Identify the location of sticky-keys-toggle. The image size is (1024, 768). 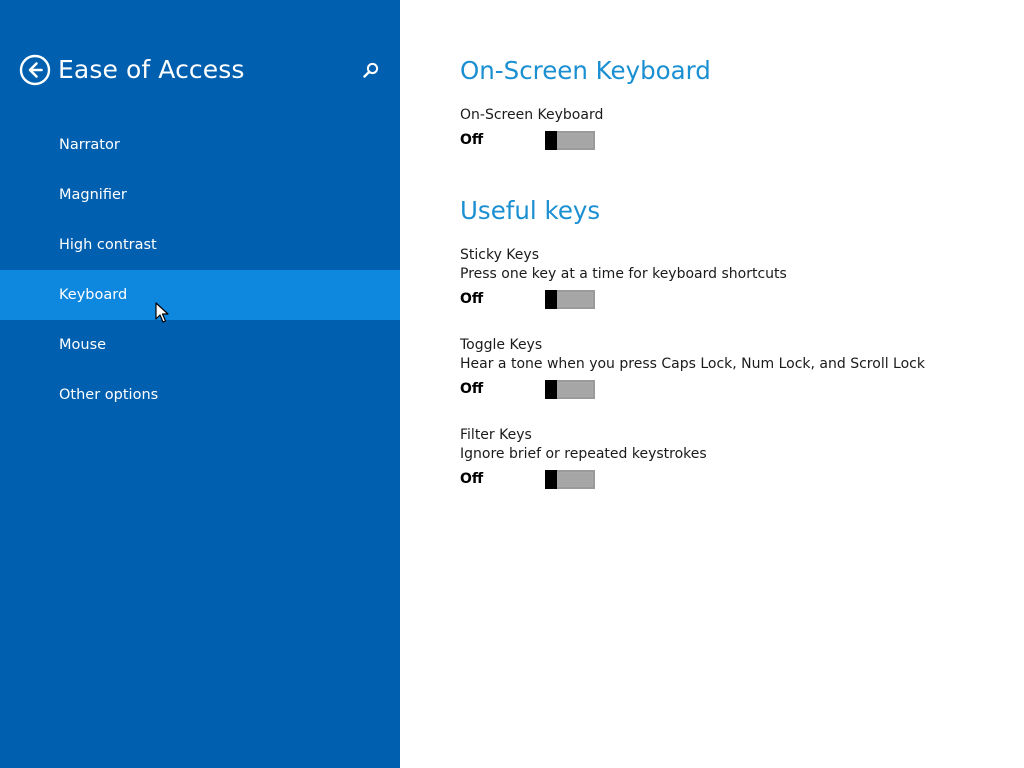
(570, 299).